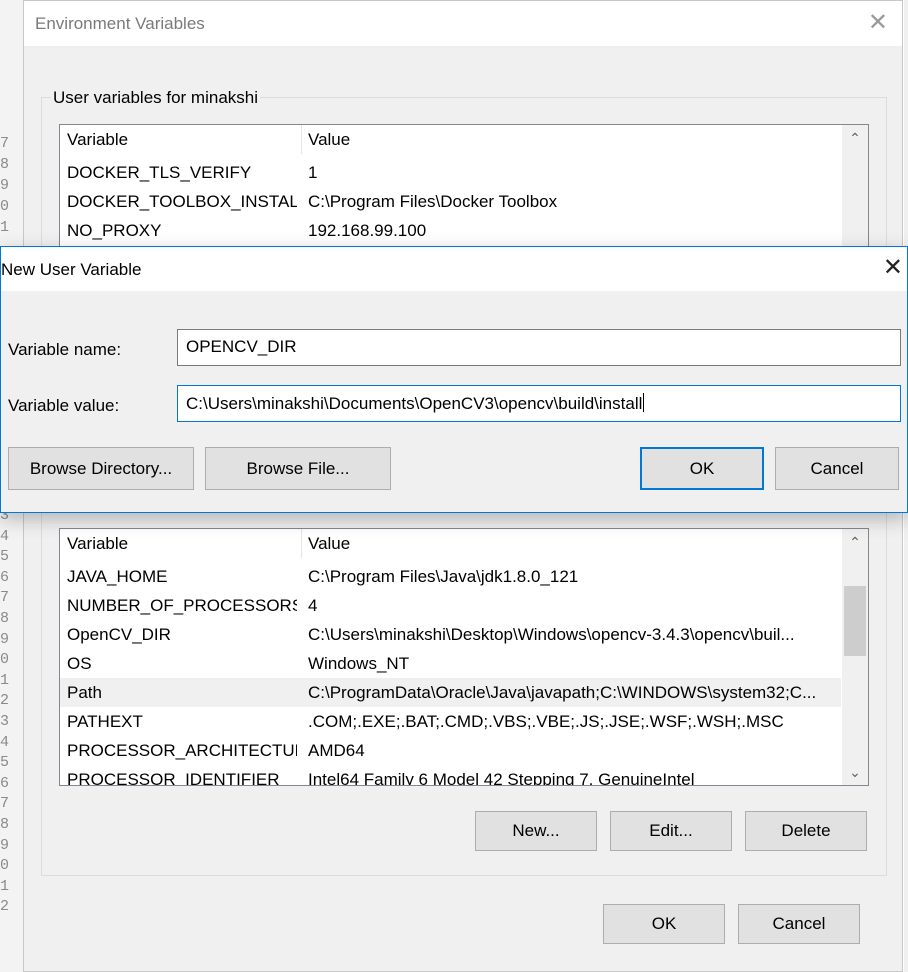  I want to click on dialog-title: New User Variable, so click(71, 269).